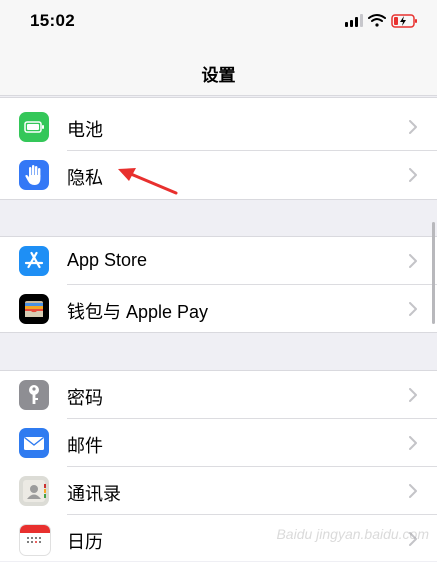  I want to click on settings-item-label: 日历, so click(85, 542).